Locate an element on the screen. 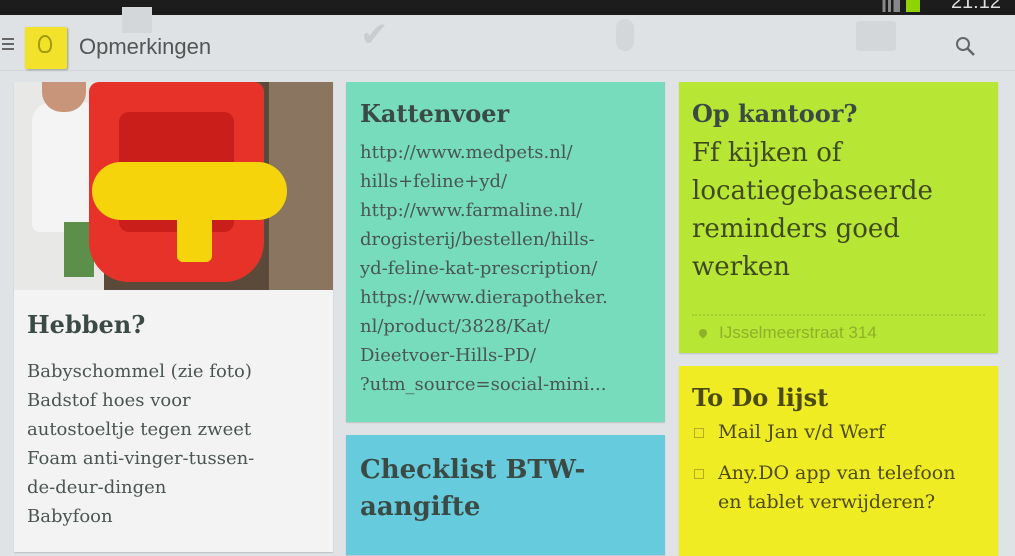  note-line: http://www.farmaline.nl/ is located at coordinates (471, 210).